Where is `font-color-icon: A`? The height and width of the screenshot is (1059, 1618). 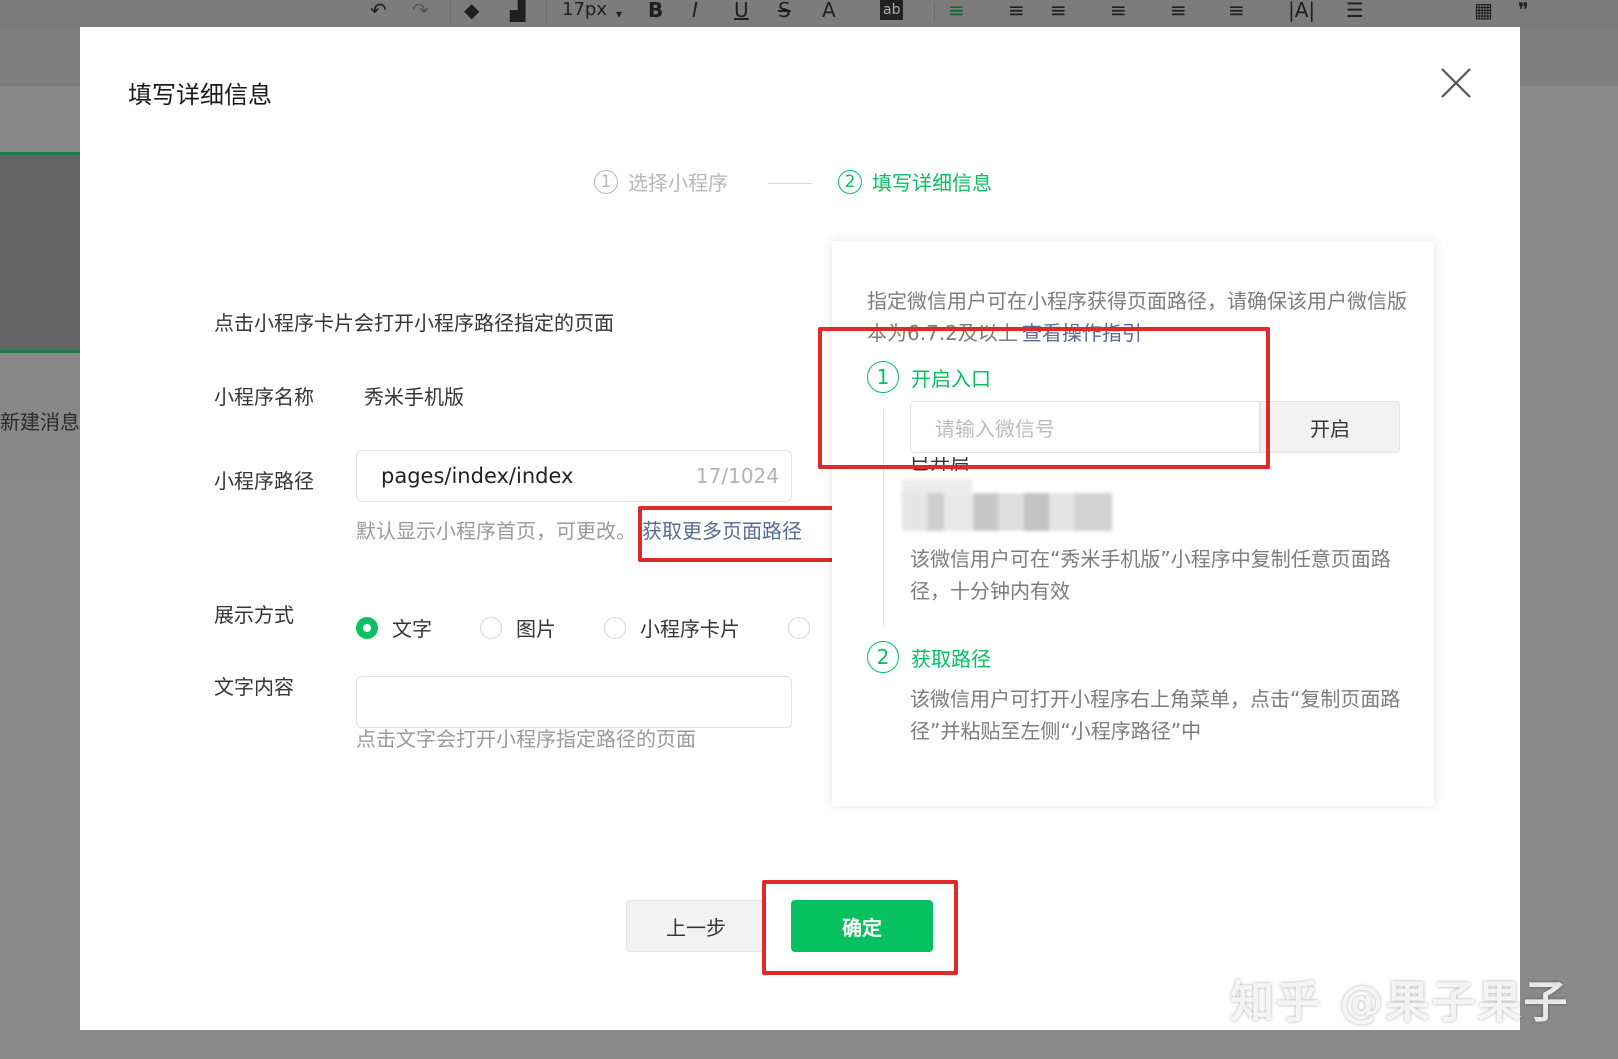 font-color-icon: A is located at coordinates (829, 10).